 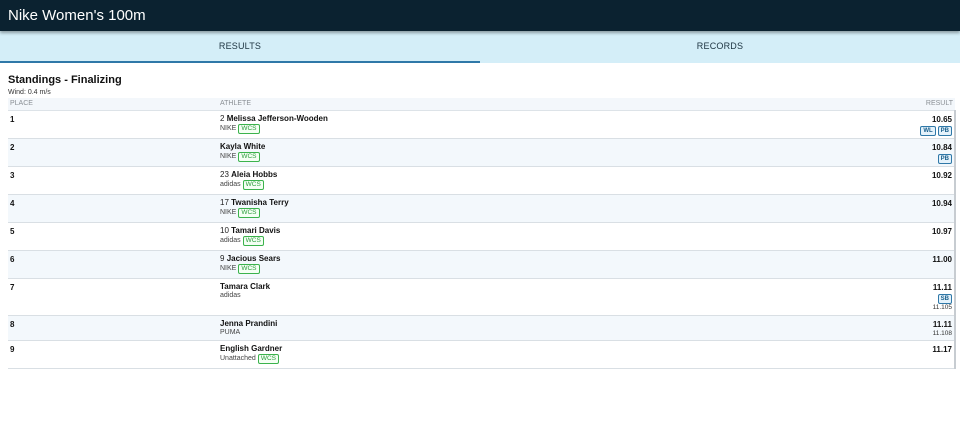 What do you see at coordinates (254, 174) in the screenshot?
I see `athlete-name: Aleia Hobbs` at bounding box center [254, 174].